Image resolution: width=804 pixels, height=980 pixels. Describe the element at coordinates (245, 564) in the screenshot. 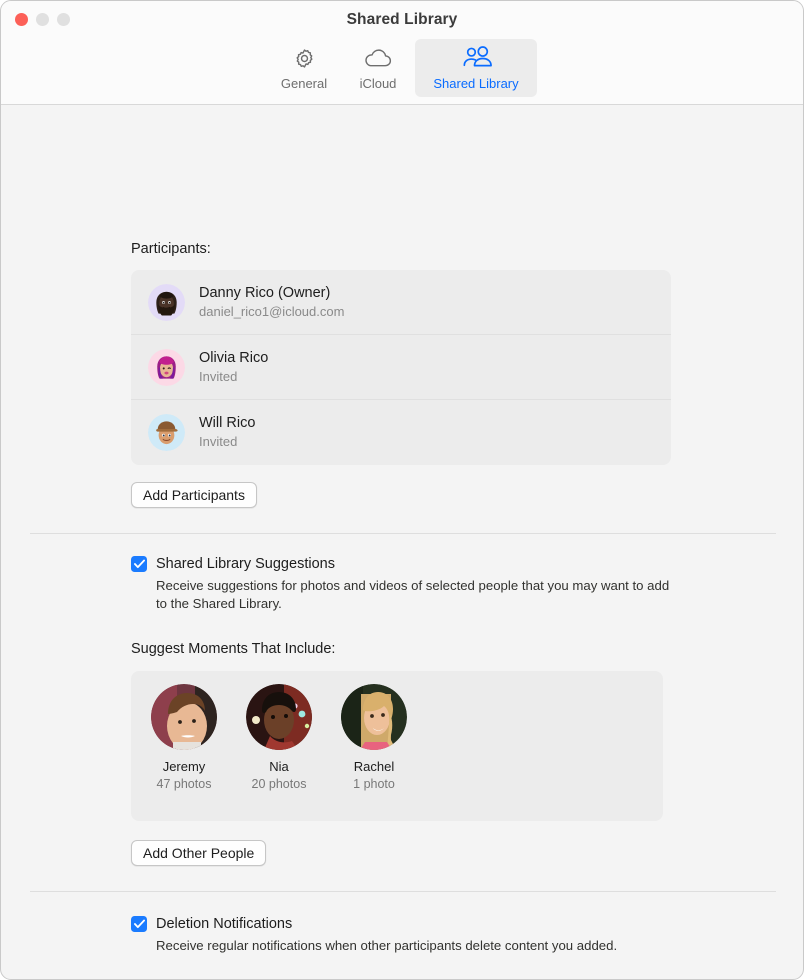

I see `shared-library-suggestions-label: Shared Library Suggestions` at that location.